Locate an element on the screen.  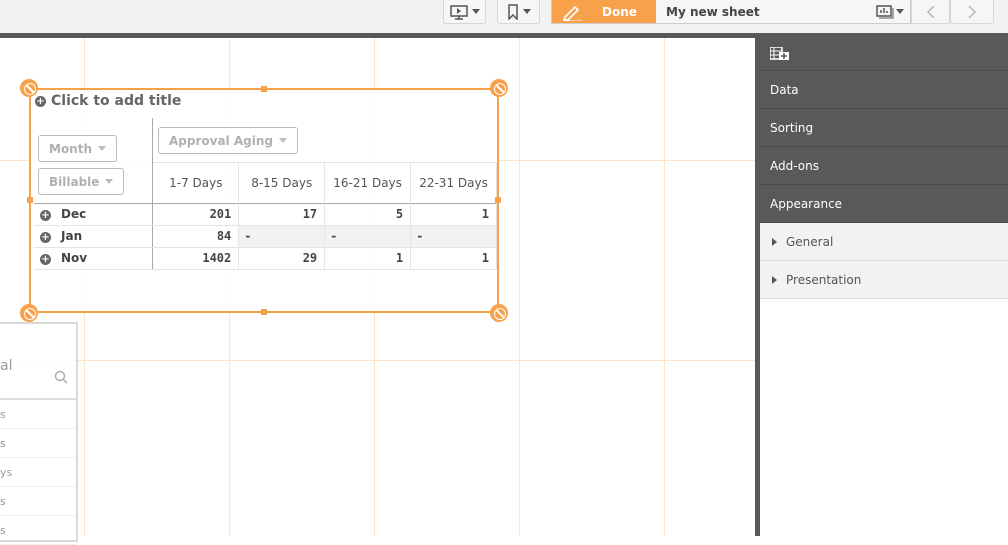
table-row: + Nov 1402 29 1 1 is located at coordinates (265, 258).